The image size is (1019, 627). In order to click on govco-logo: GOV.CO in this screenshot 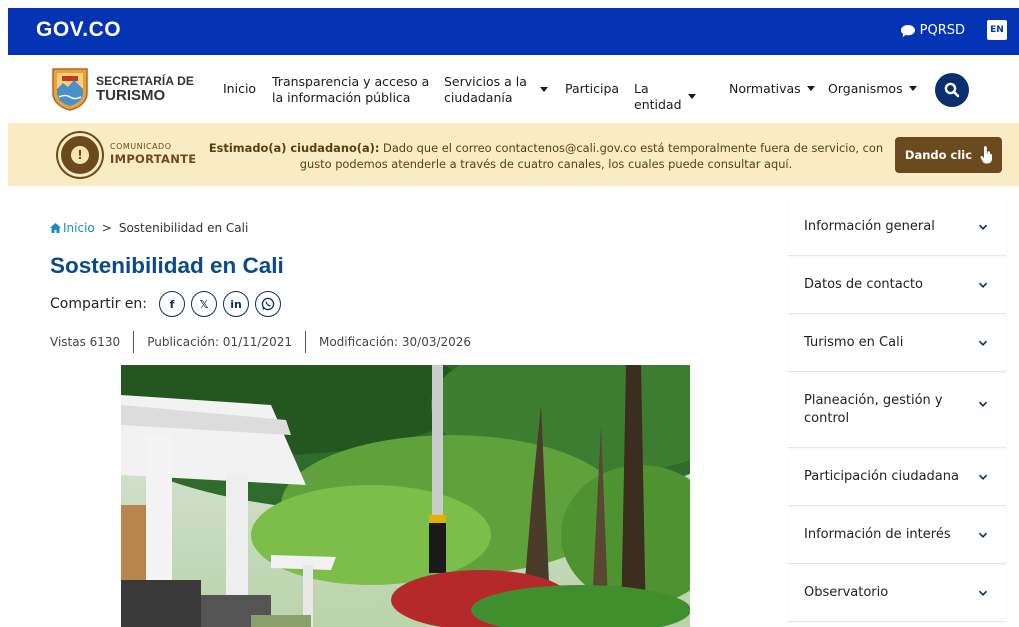, I will do `click(78, 30)`.